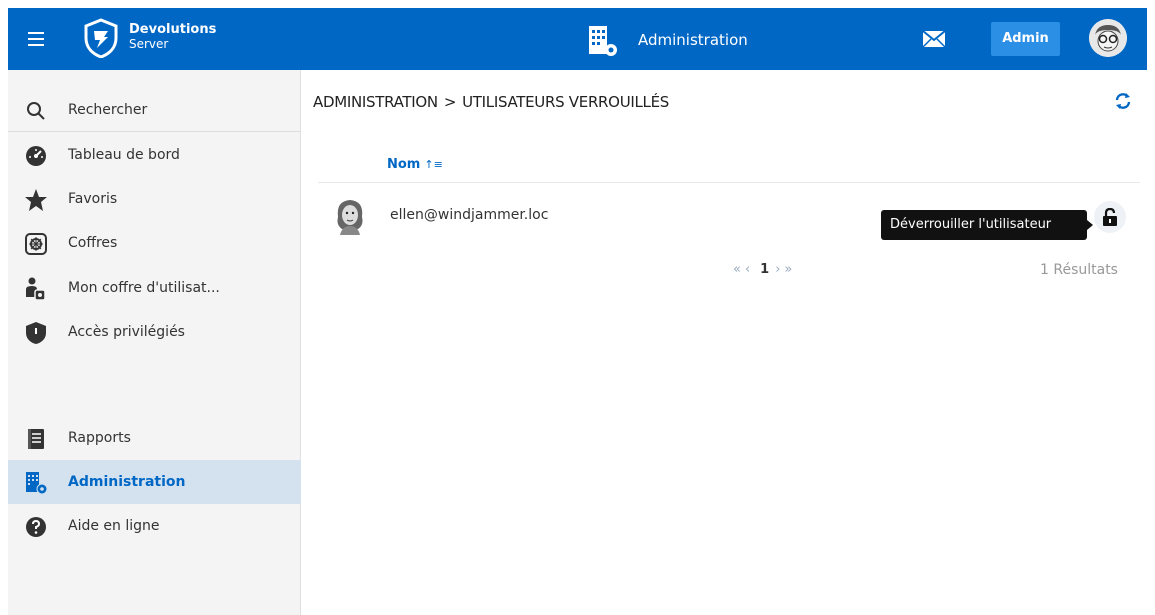 Image resolution: width=1155 pixels, height=615 pixels. I want to click on devolutions-logo: Devolutions Server, so click(163, 39).